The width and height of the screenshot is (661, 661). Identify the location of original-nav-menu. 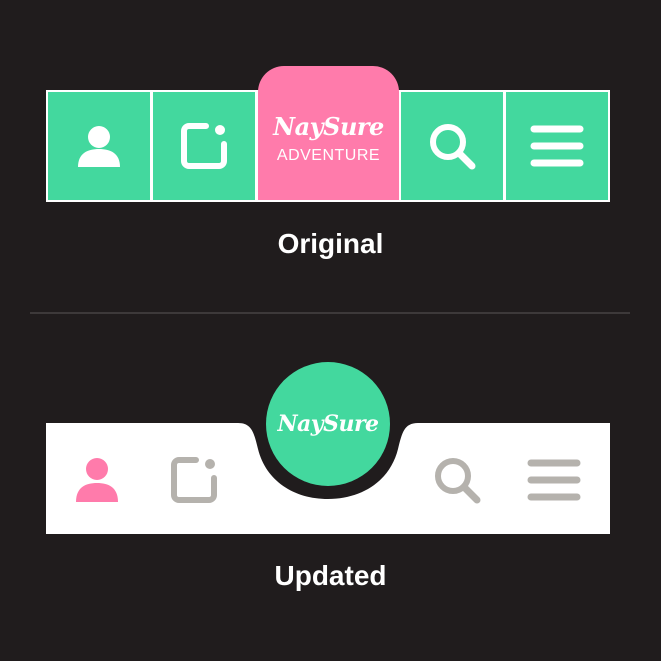
(557, 146).